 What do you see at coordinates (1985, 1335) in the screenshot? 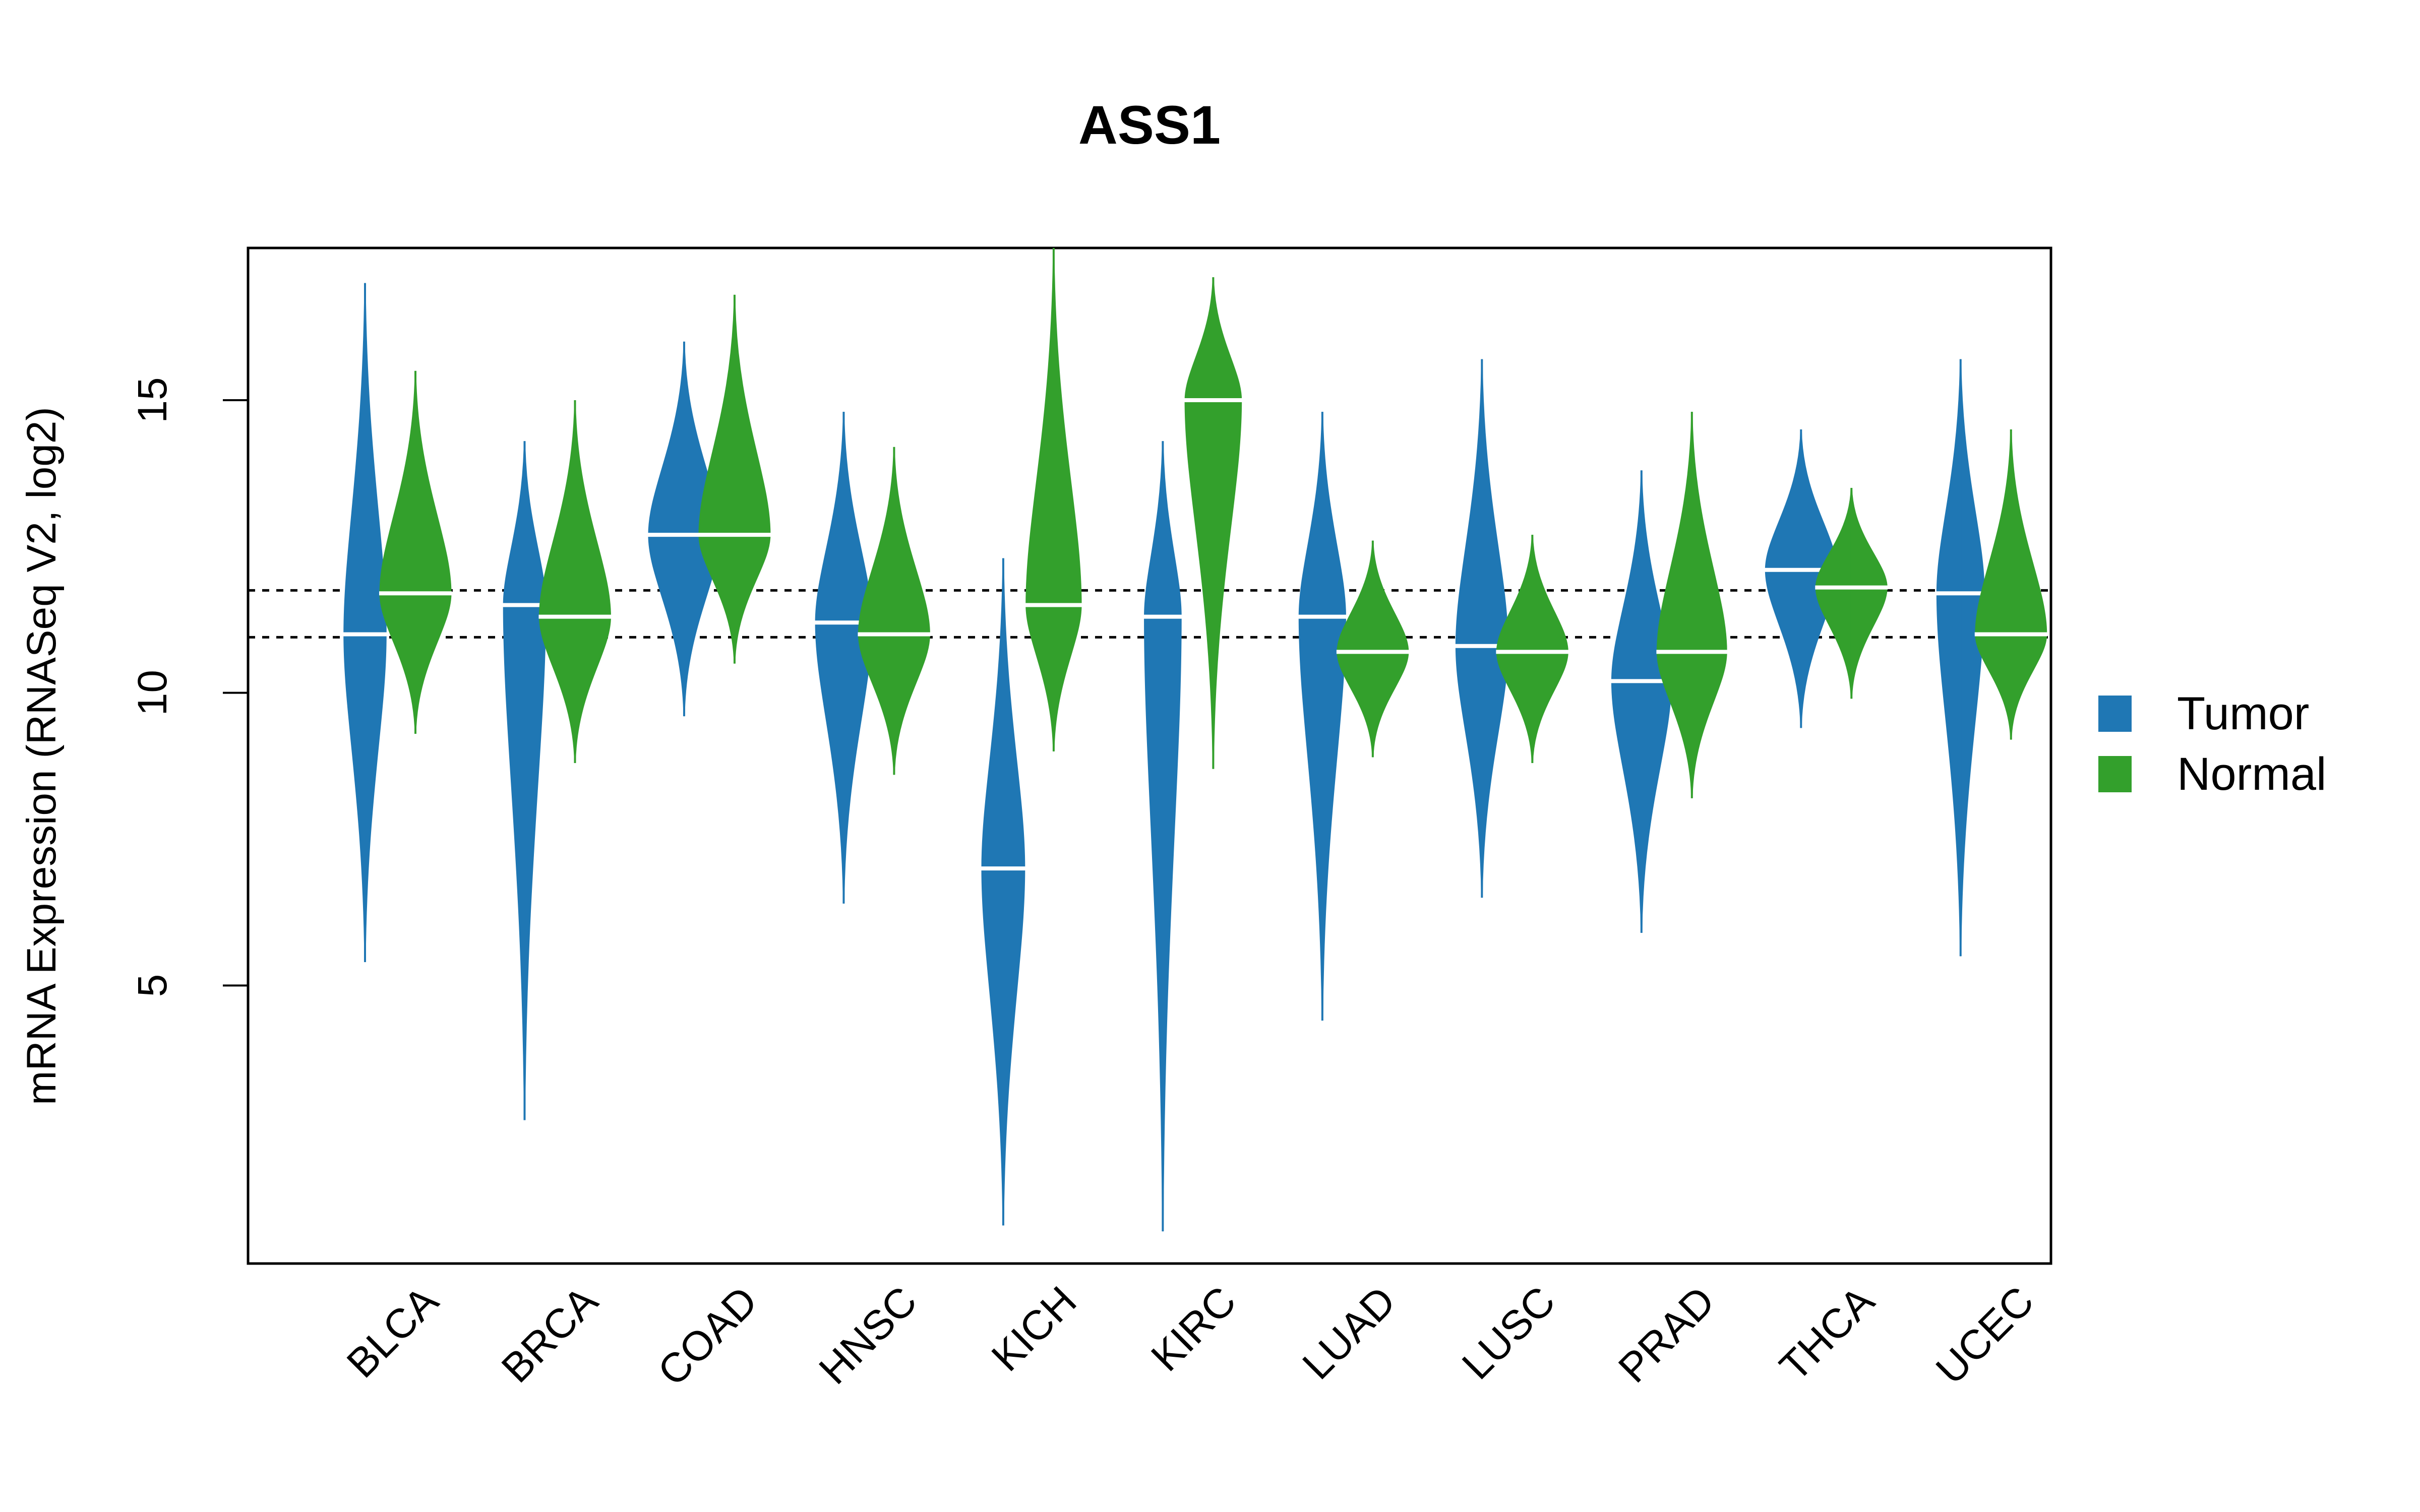
I see `x-tick-label: UCEC` at bounding box center [1985, 1335].